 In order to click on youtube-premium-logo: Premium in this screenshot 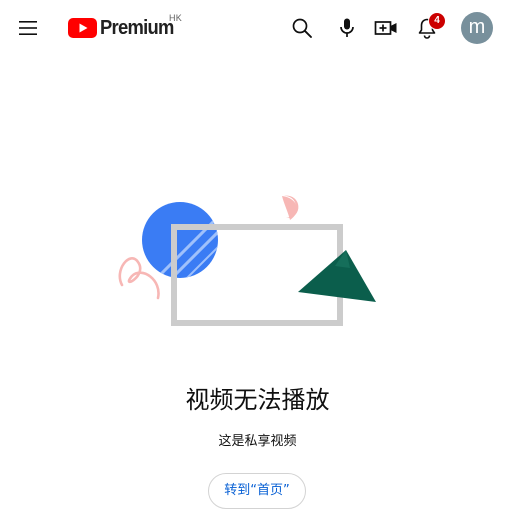, I will do `click(124, 28)`.